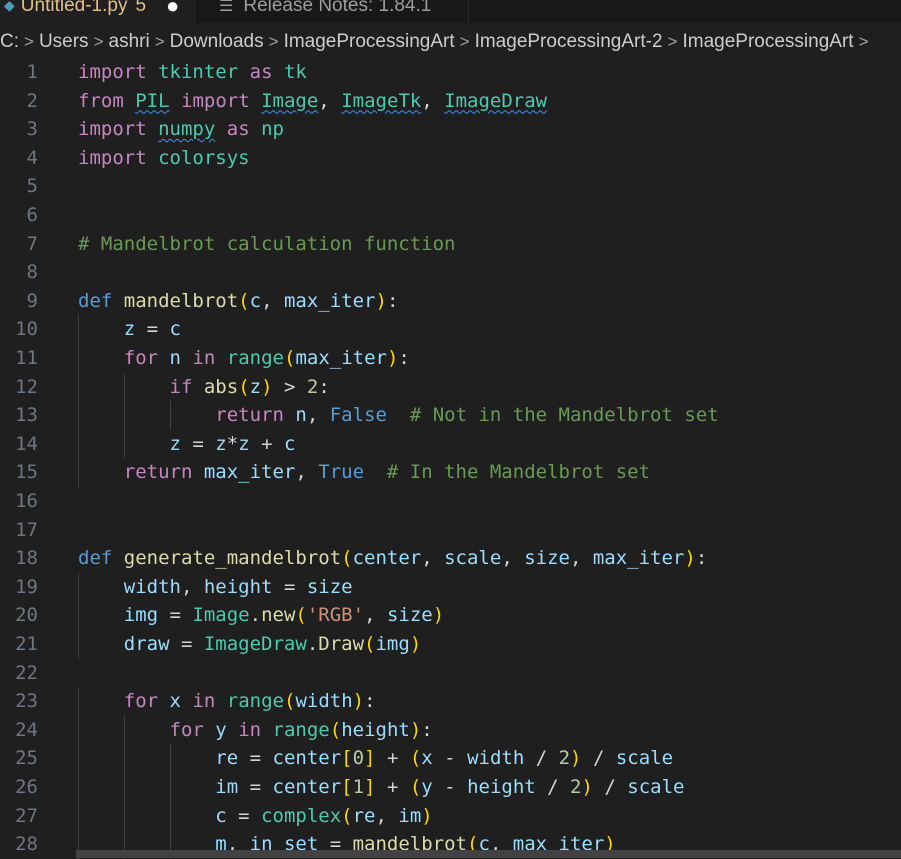  I want to click on code-text: def mandelbrot(c, max_iter):, so click(238, 301).